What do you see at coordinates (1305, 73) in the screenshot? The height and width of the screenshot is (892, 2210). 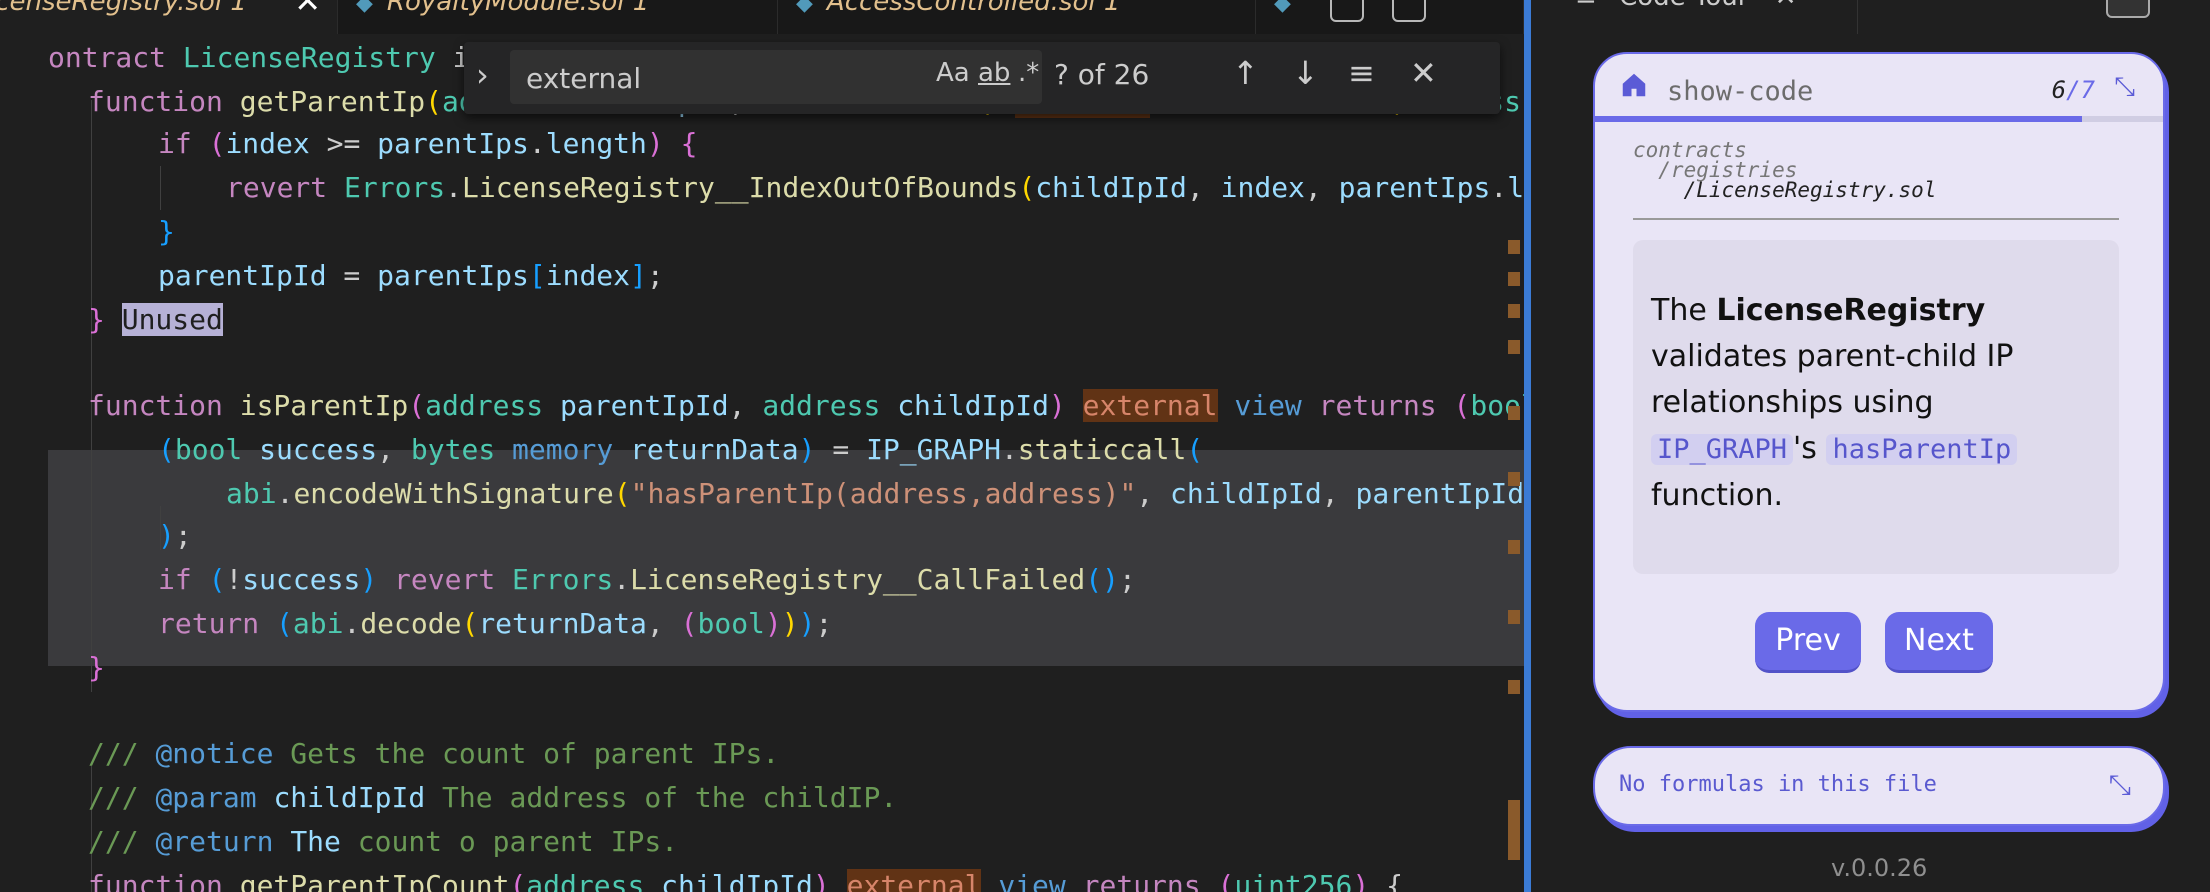 I see `arrow-down-icon: ↓` at bounding box center [1305, 73].